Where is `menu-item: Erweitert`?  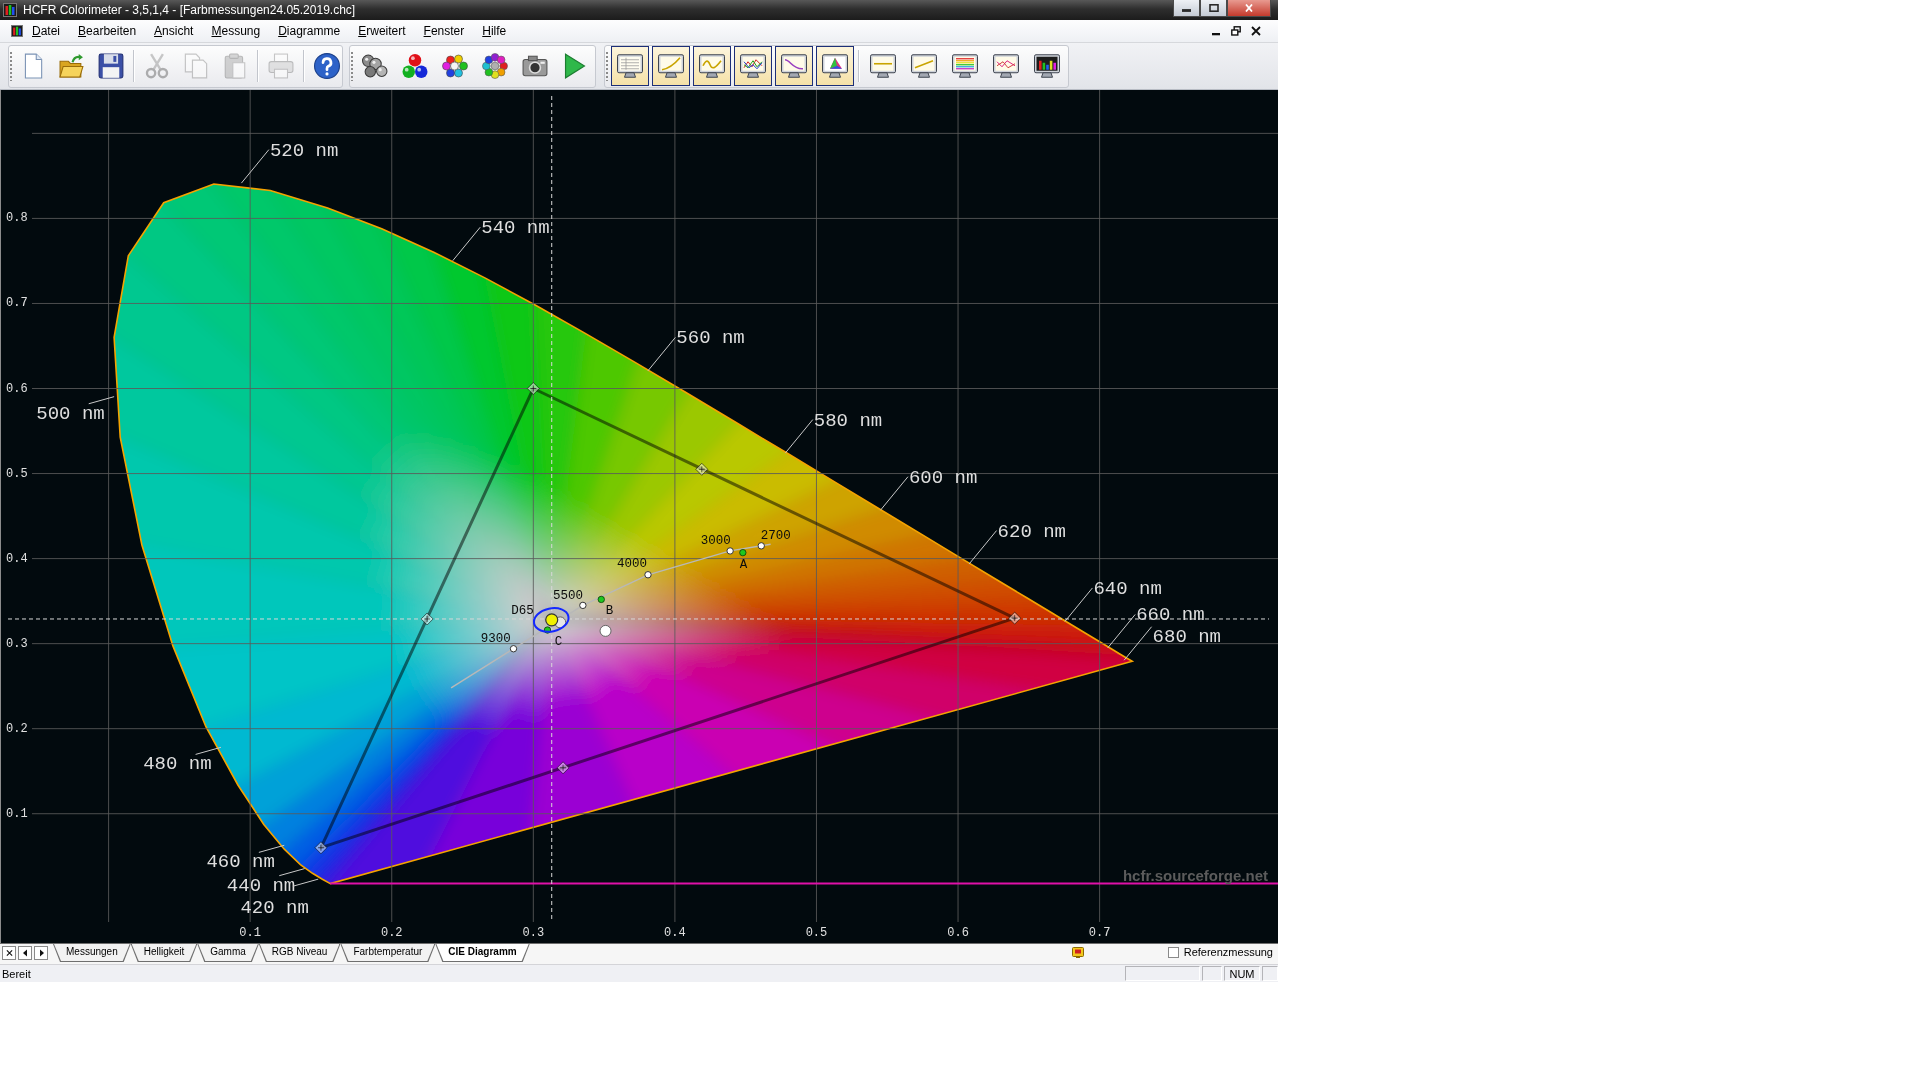 menu-item: Erweitert is located at coordinates (382, 31).